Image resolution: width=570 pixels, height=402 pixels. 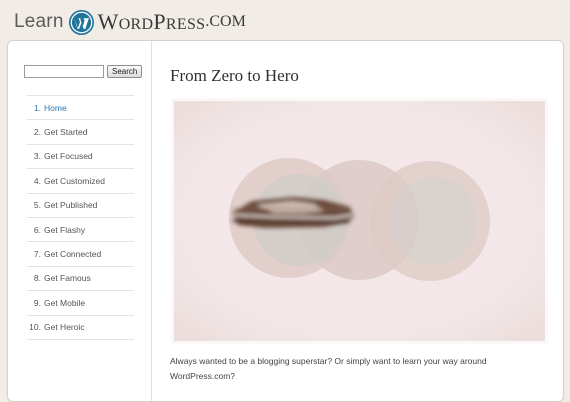 I want to click on nav-item-get-published: 5. Get Published, so click(x=80, y=206).